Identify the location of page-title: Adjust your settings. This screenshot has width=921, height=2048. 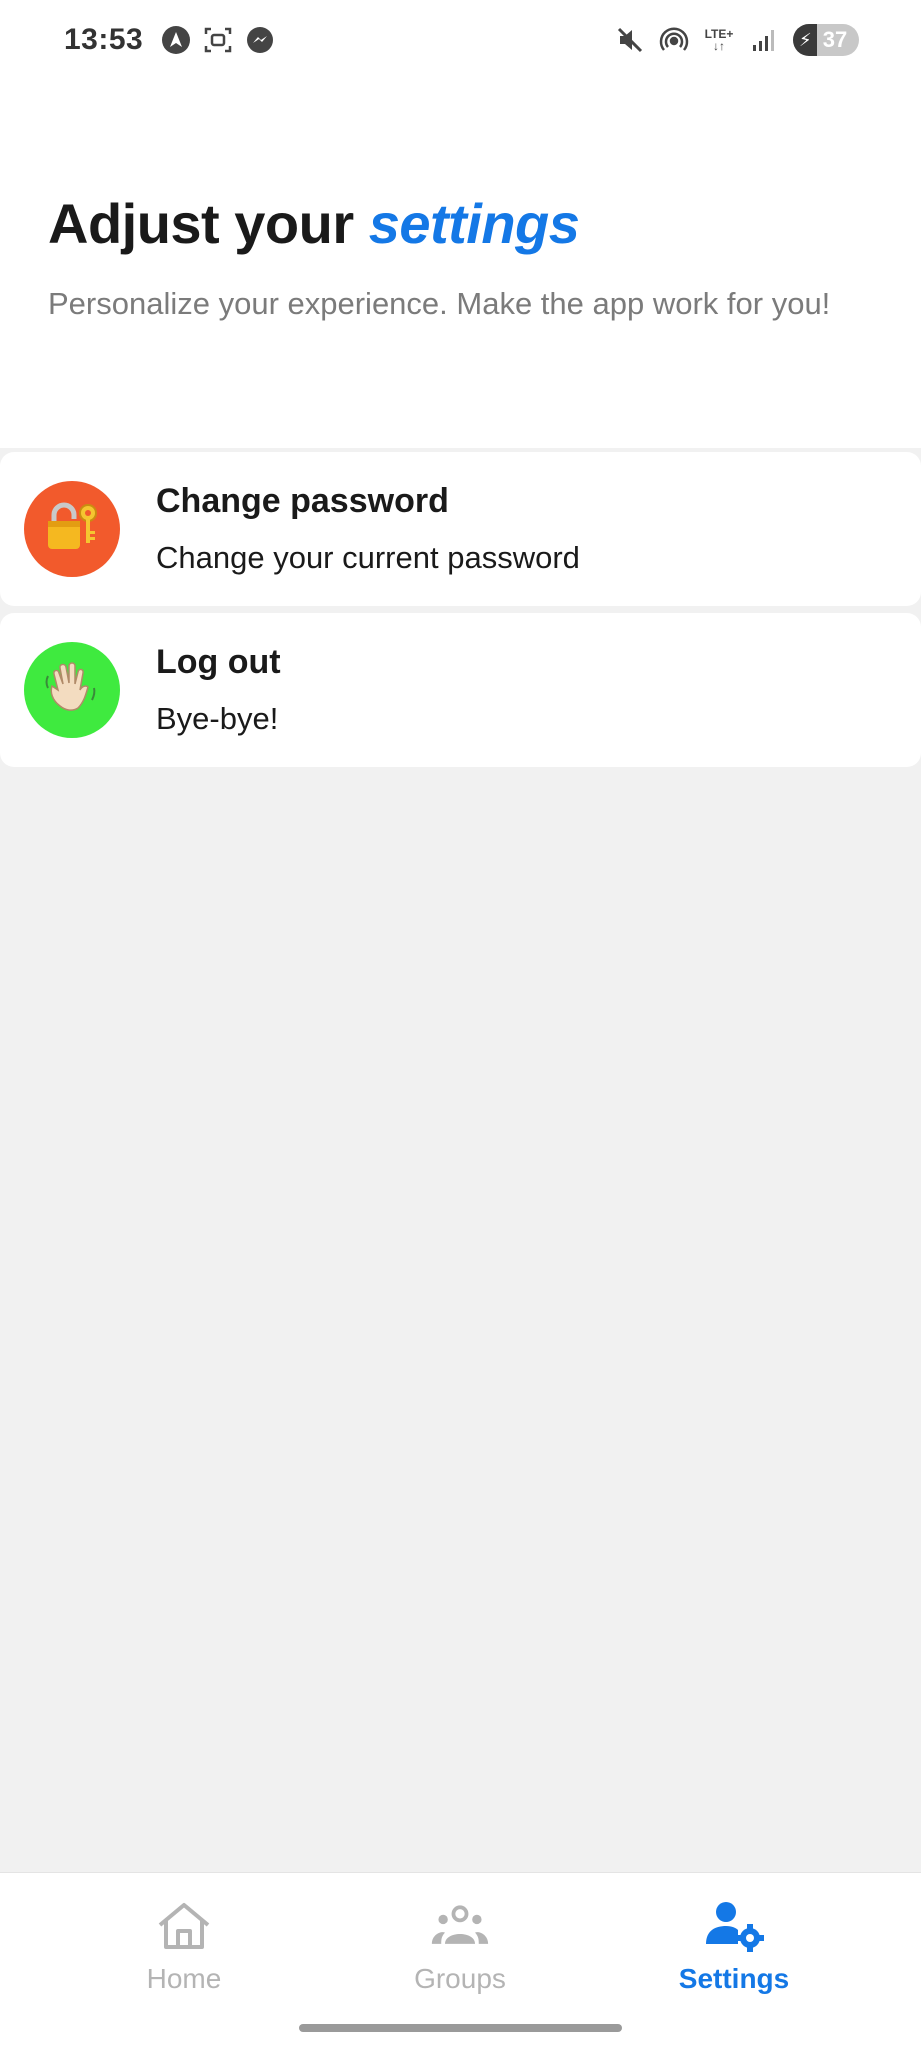
(460, 224).